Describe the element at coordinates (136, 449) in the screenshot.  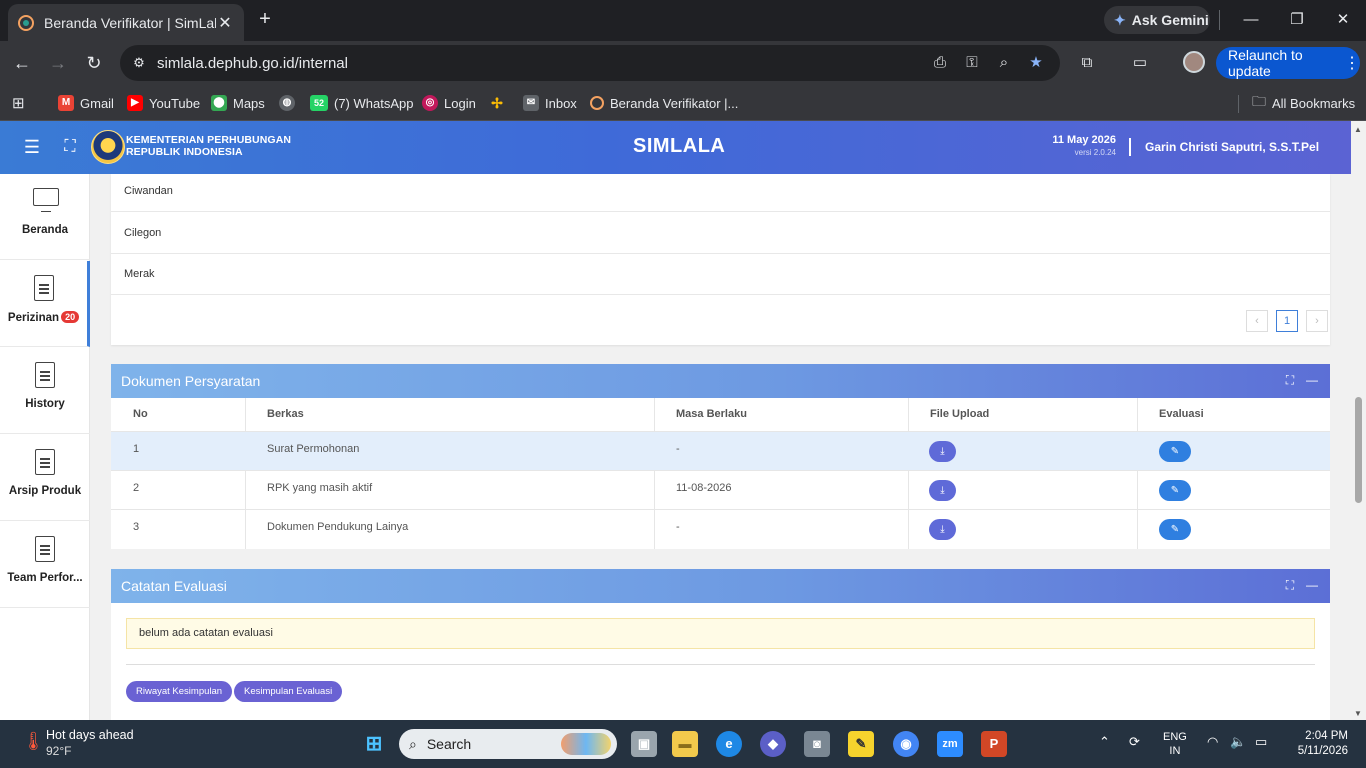
I see `cell-no: 1` at that location.